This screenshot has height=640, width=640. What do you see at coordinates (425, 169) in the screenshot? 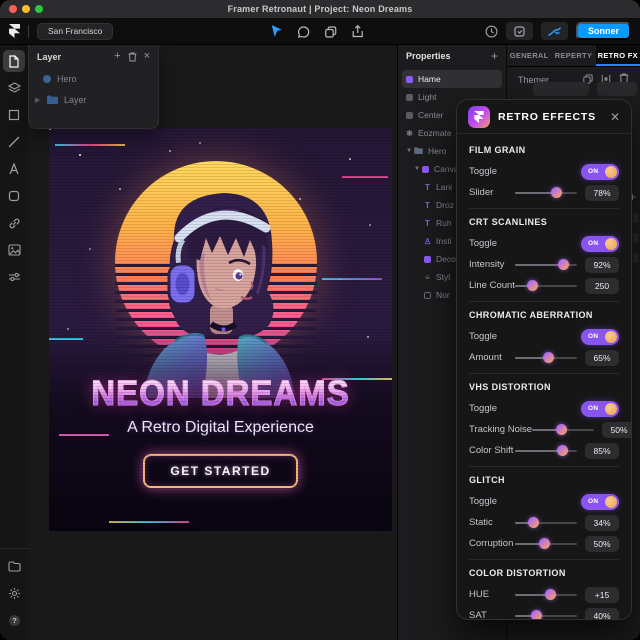
I see `canvas-icon` at bounding box center [425, 169].